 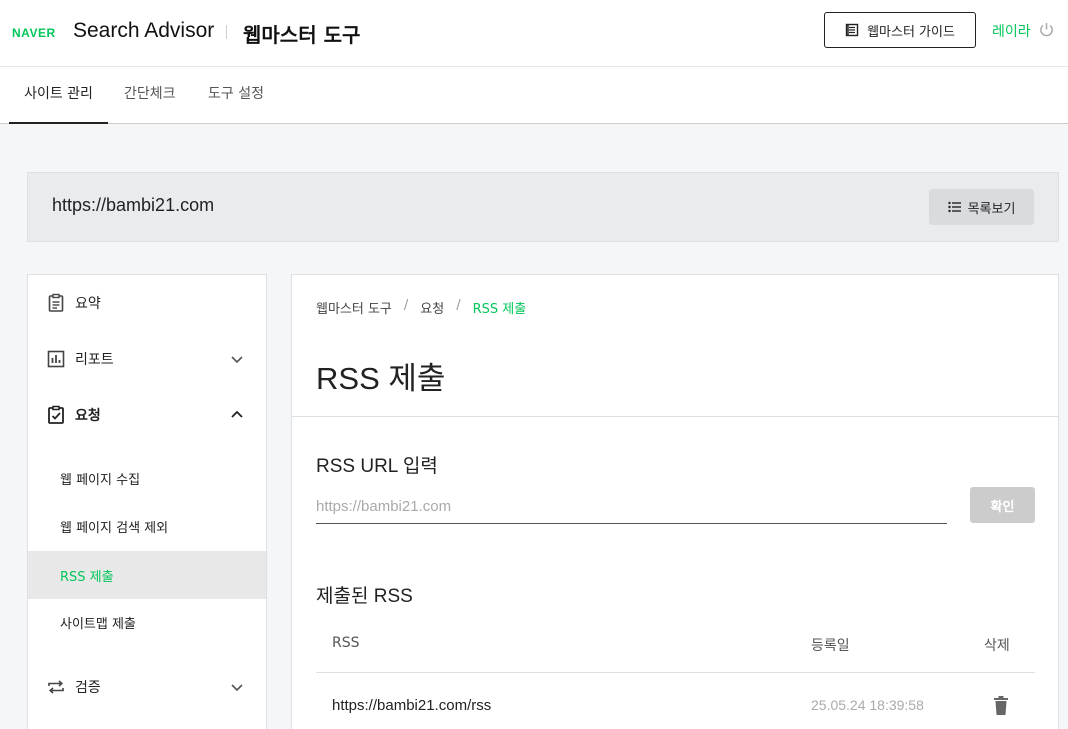 I want to click on power-icon, so click(x=1046, y=29).